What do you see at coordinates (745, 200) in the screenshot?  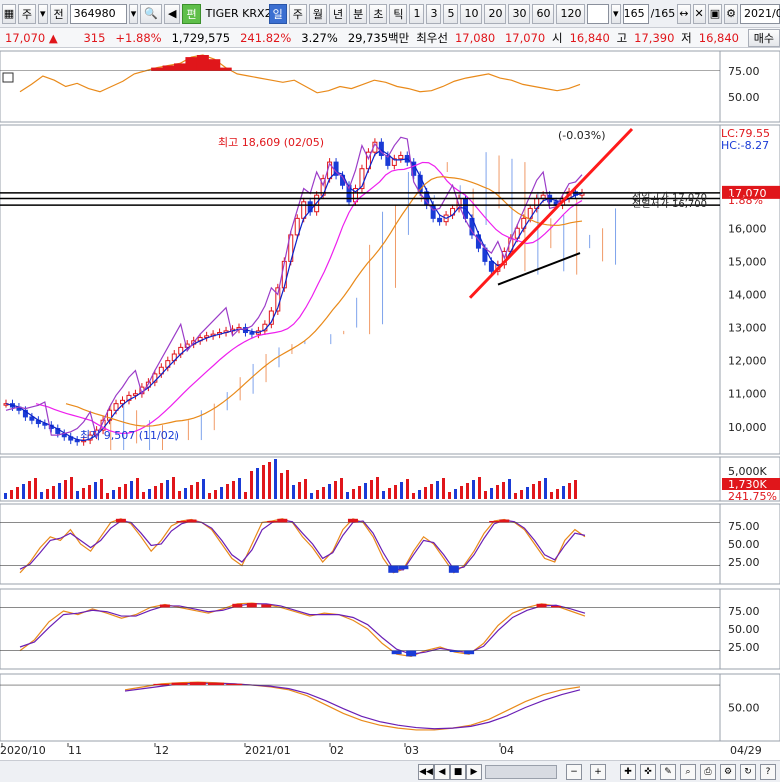 I see `pct-label: 1.88%` at bounding box center [745, 200].